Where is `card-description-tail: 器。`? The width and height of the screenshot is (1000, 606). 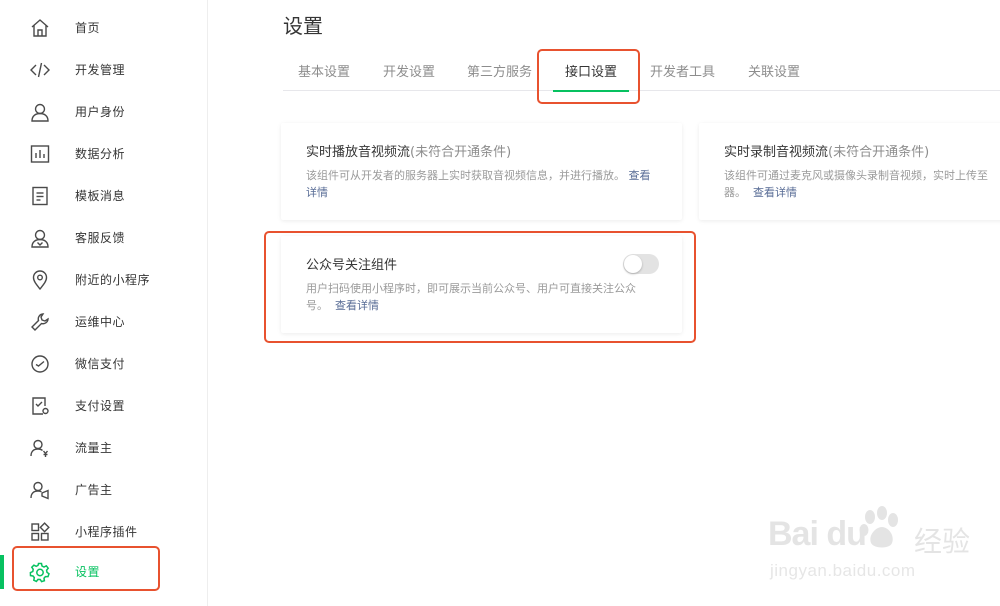 card-description-tail: 器。 is located at coordinates (735, 192).